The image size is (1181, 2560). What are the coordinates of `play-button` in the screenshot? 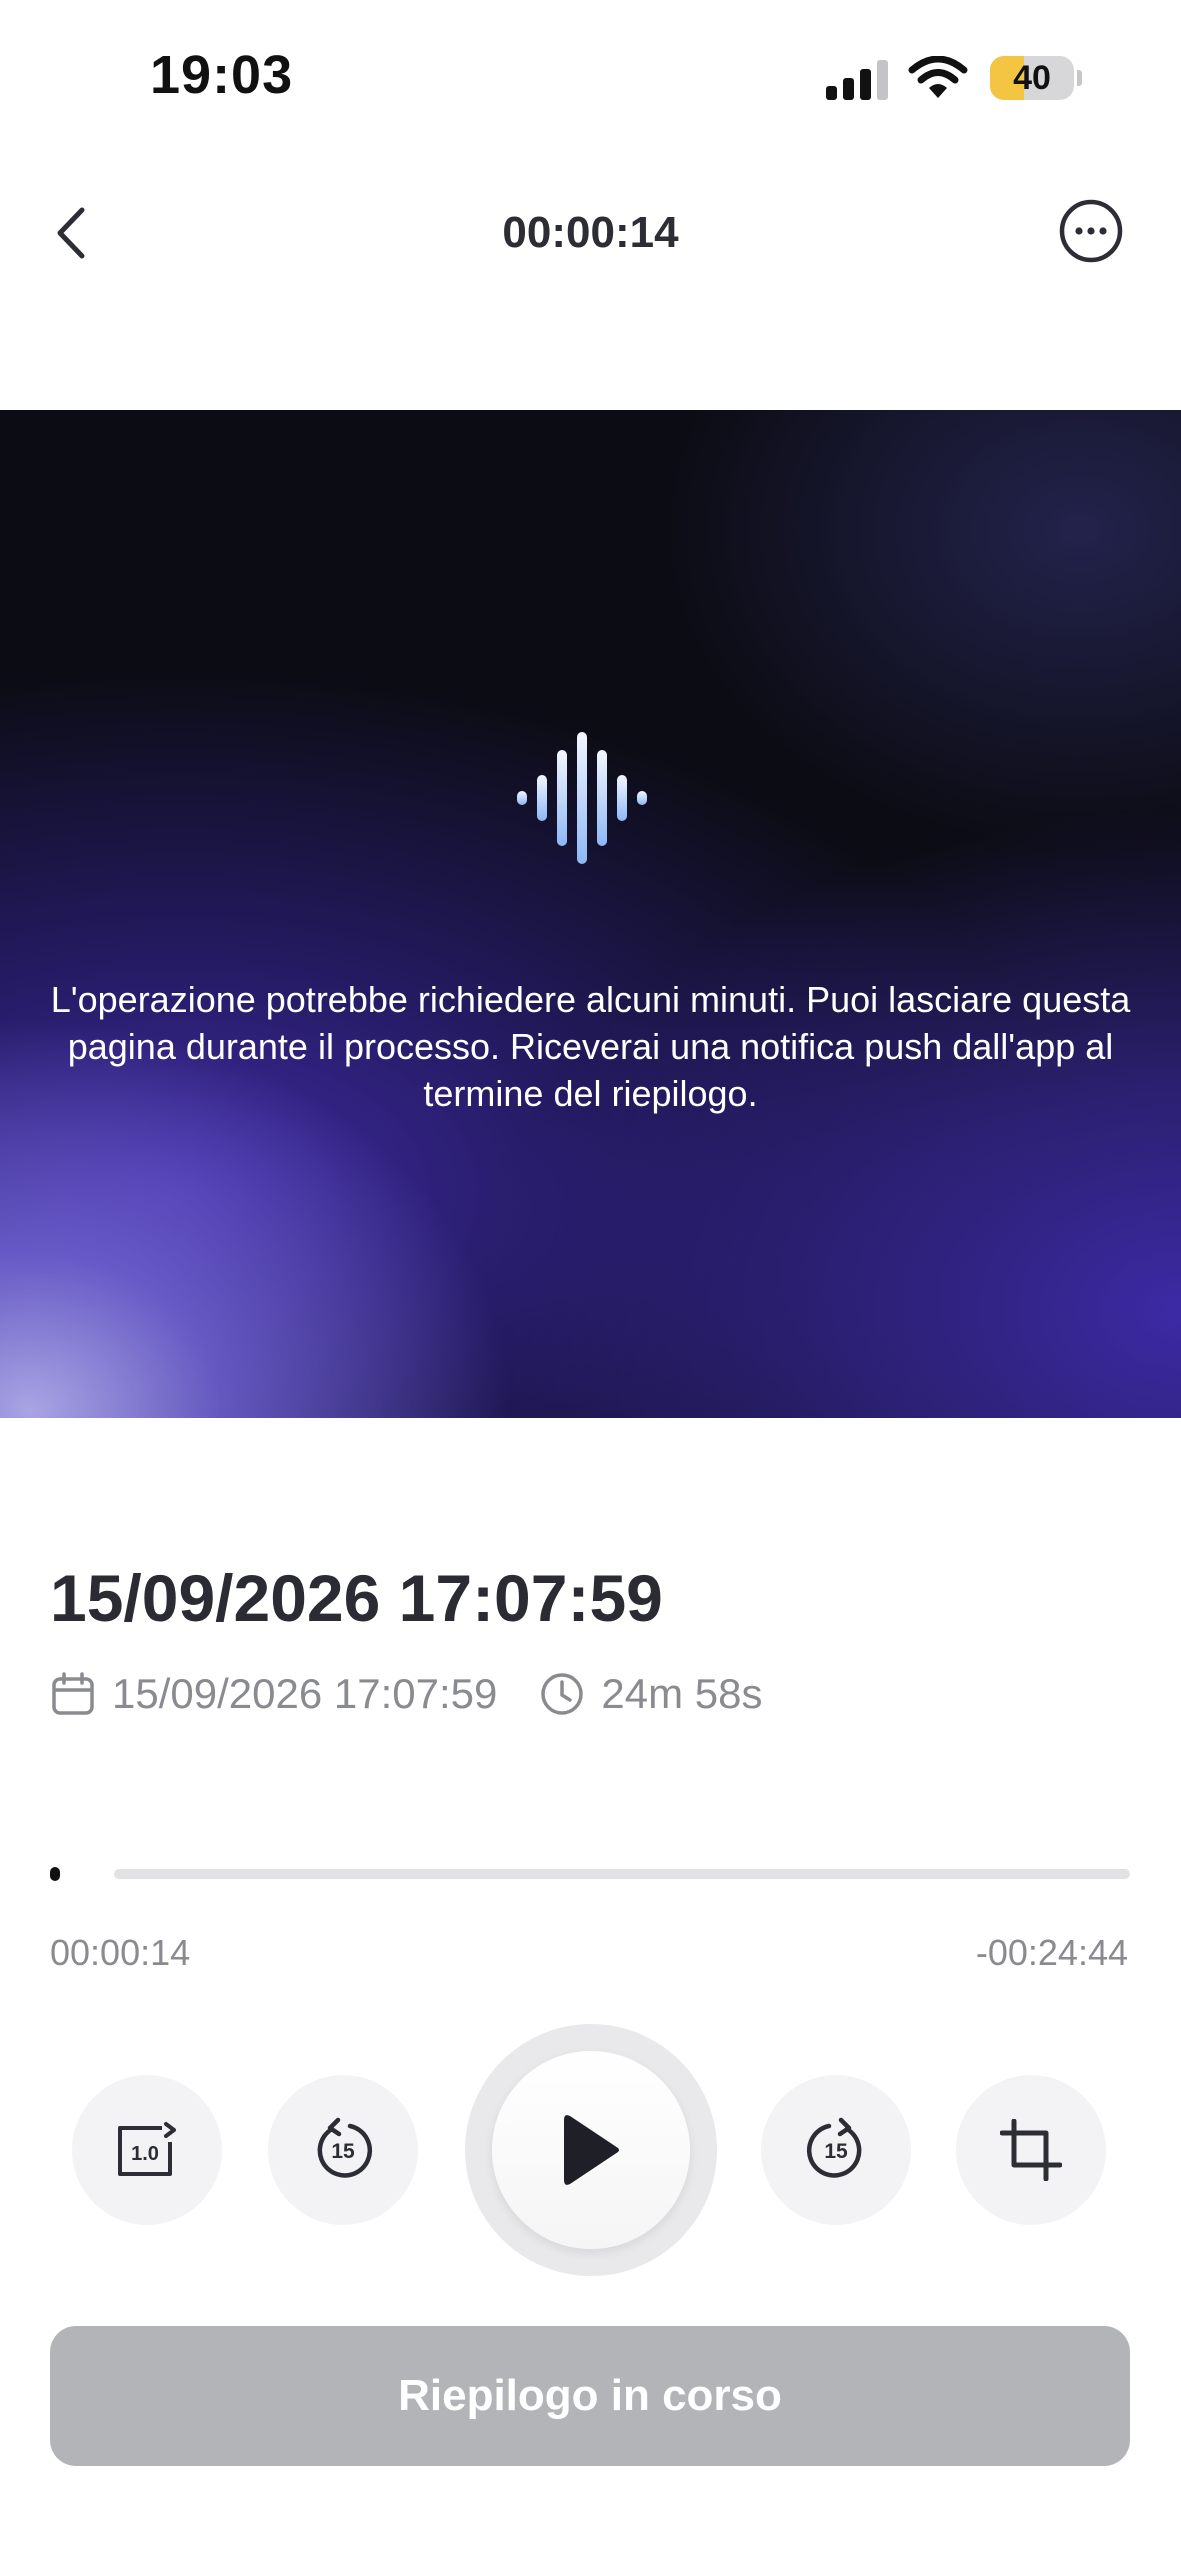 It's located at (591, 2150).